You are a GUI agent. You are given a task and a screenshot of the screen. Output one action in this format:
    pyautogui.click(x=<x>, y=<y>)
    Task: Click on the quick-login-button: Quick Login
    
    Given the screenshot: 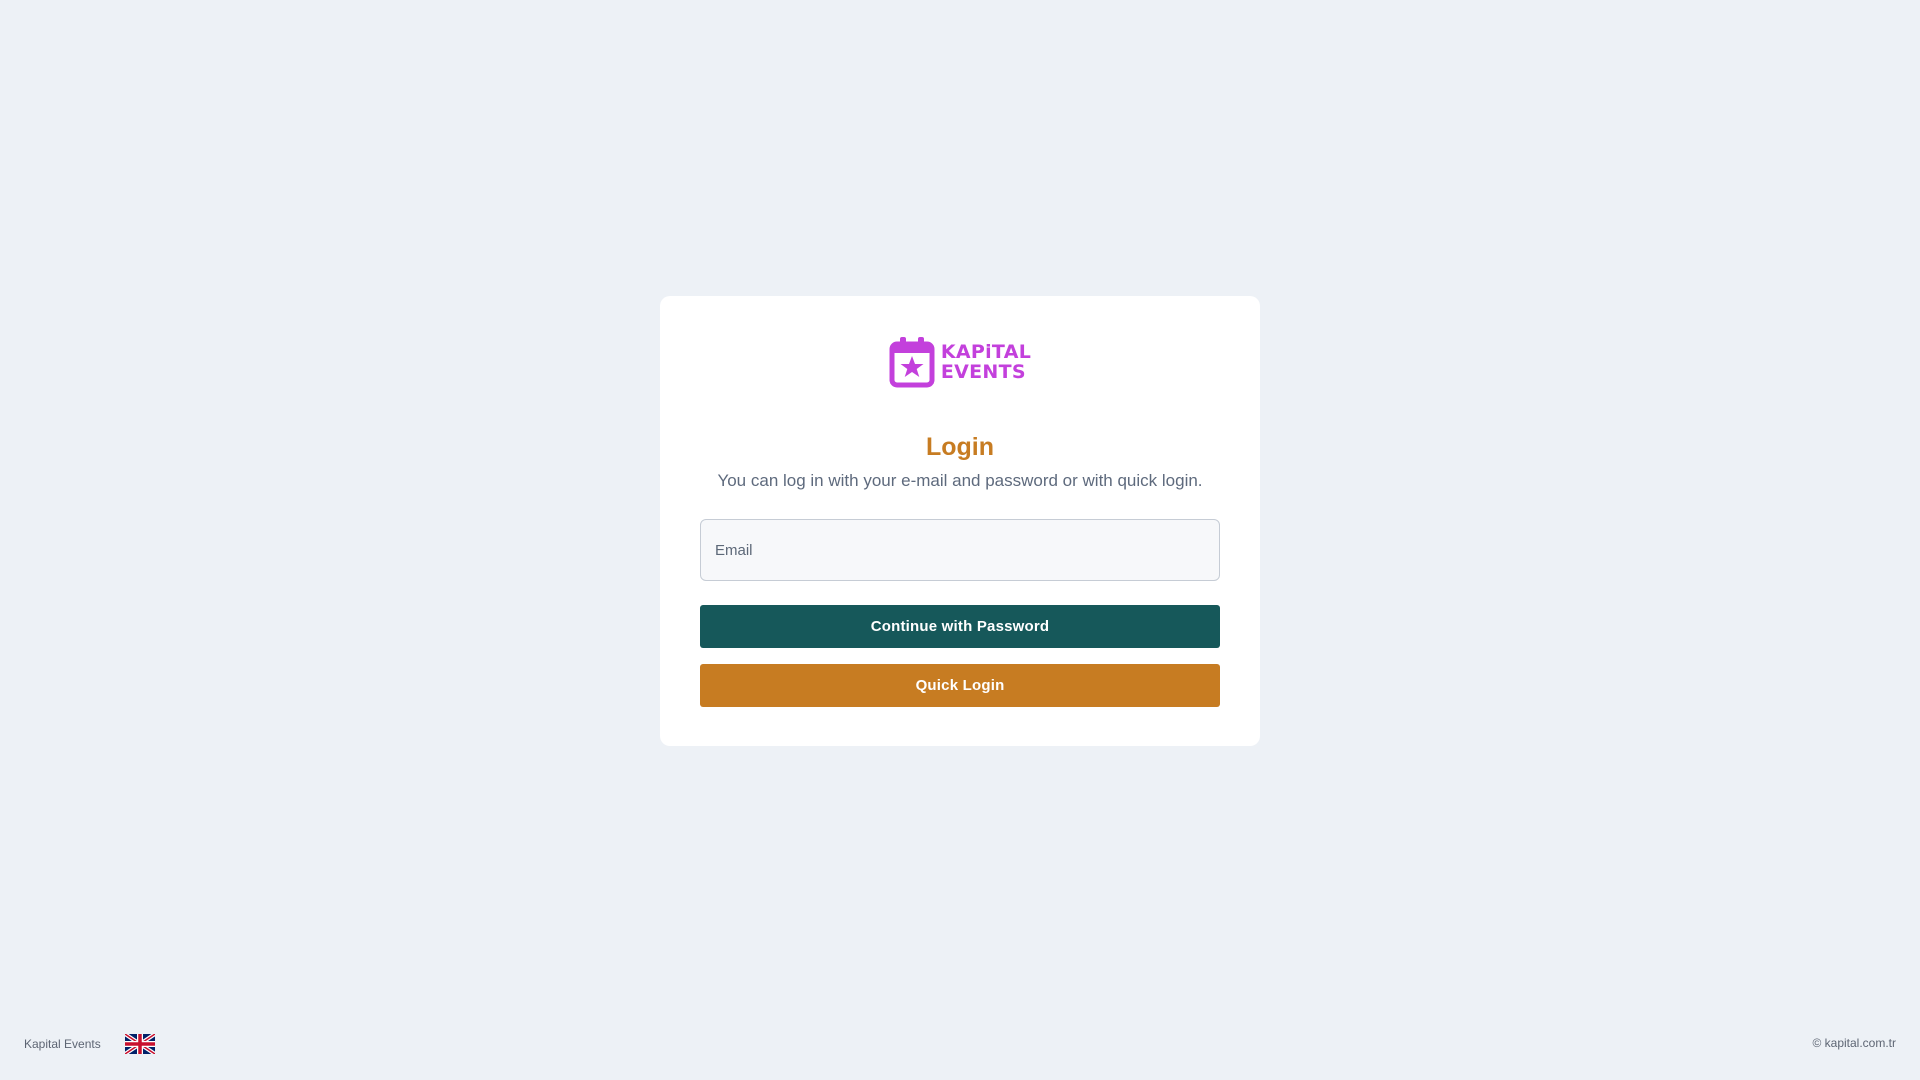 What is the action you would take?
    pyautogui.click(x=960, y=685)
    